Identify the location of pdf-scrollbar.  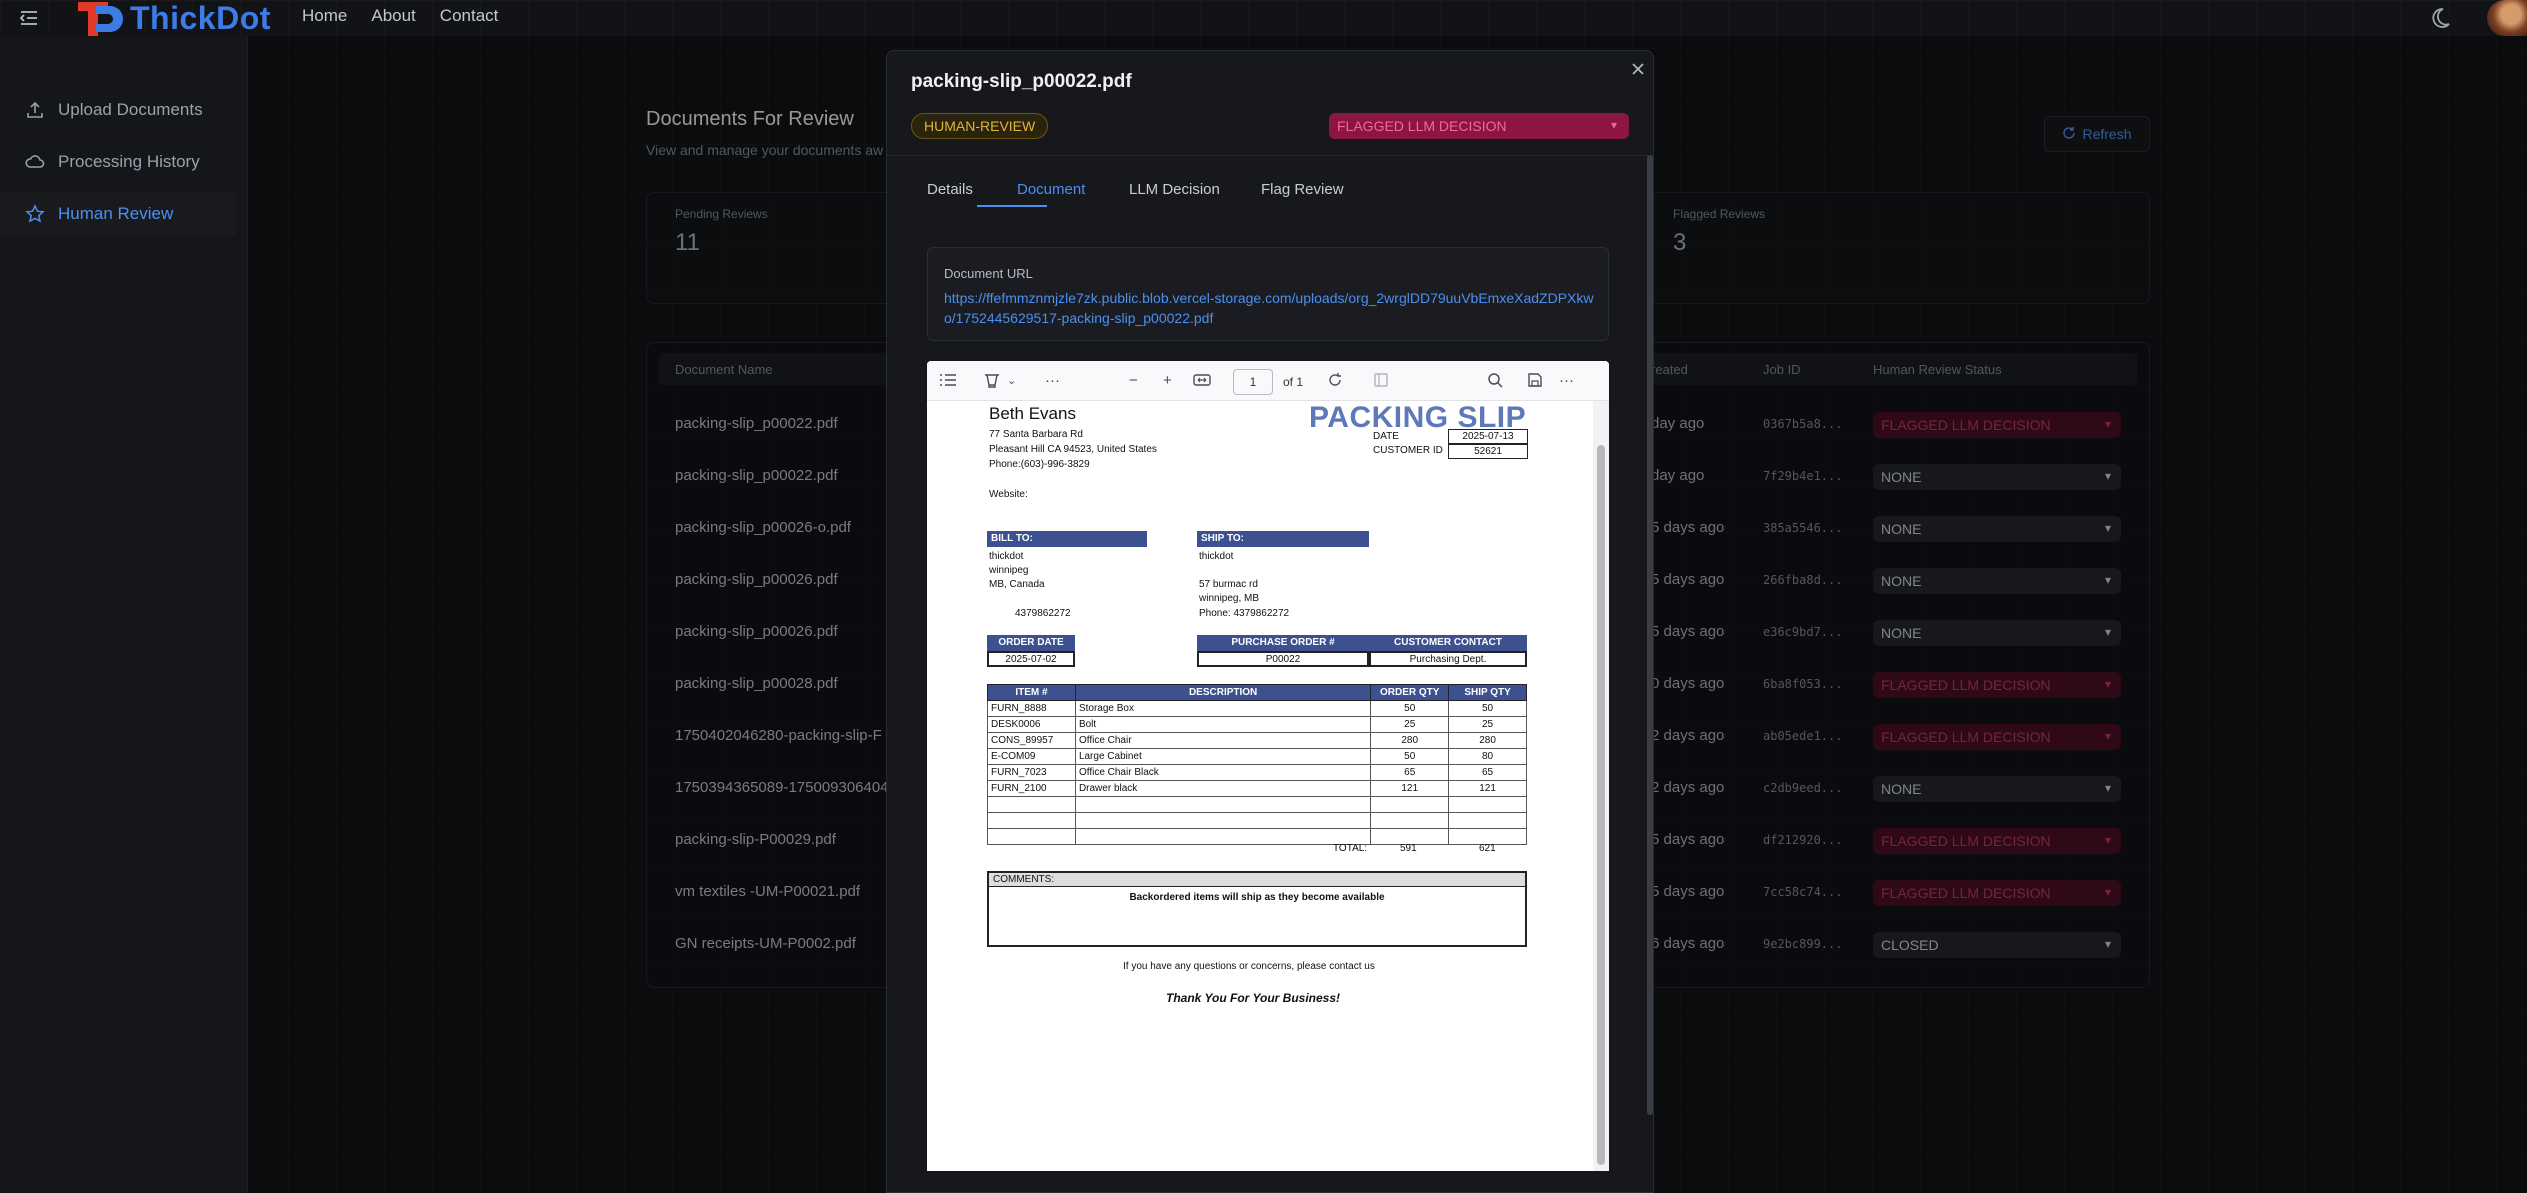
(1601, 786).